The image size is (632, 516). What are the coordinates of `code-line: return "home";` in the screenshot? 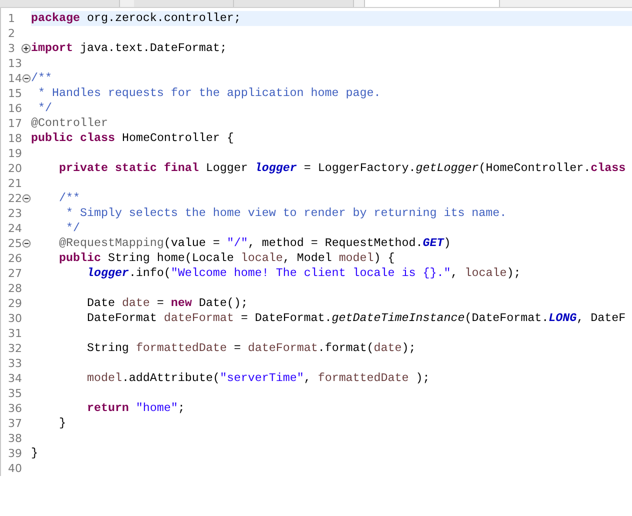 It's located at (135, 408).